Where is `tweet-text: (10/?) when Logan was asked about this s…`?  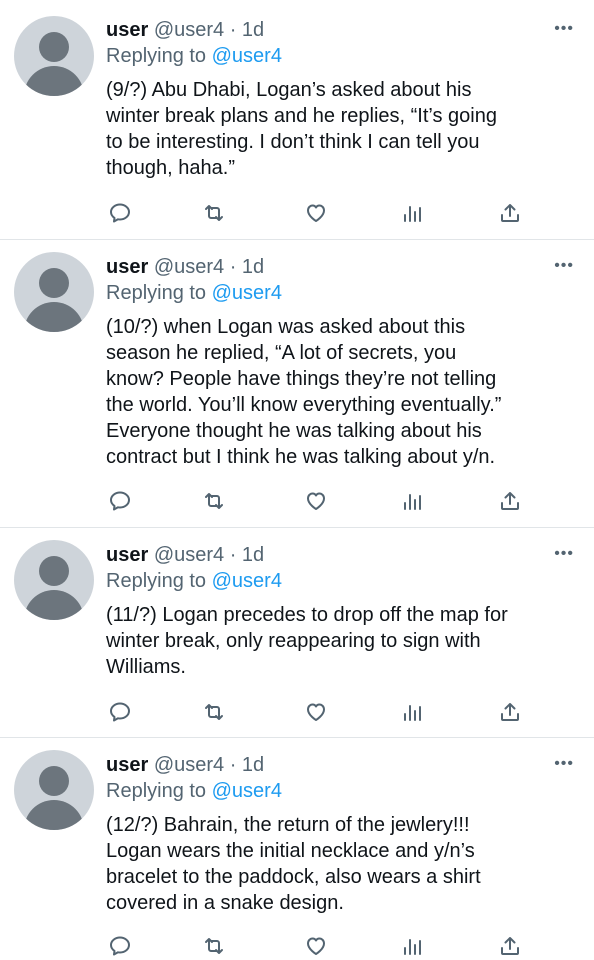
tweet-text: (10/?) when Logan was asked about this s… is located at coordinates (304, 392).